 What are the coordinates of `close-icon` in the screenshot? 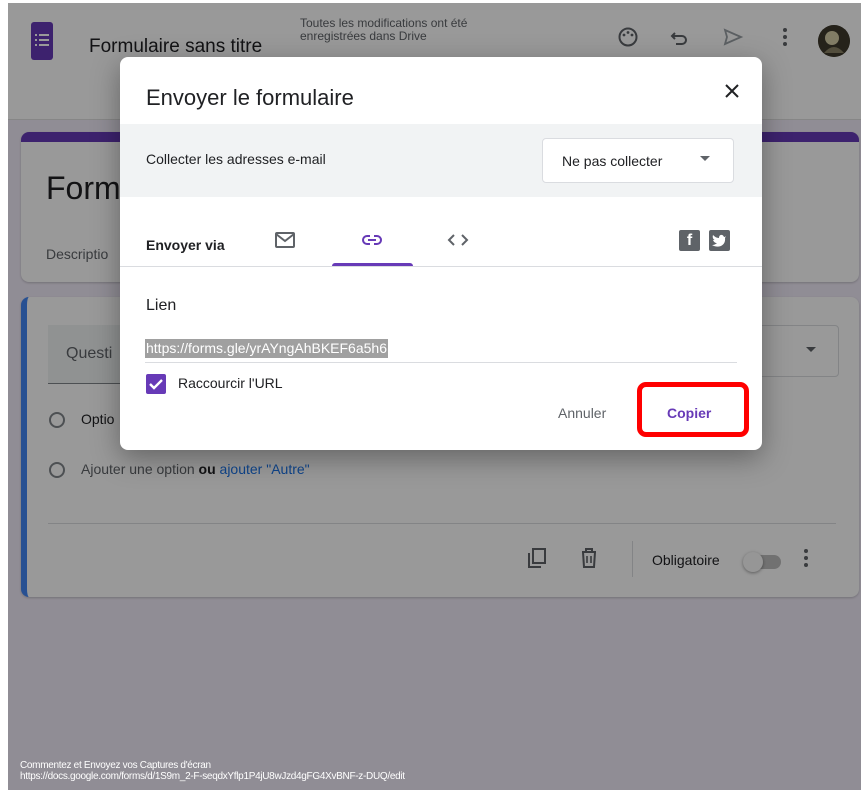 It's located at (732, 91).